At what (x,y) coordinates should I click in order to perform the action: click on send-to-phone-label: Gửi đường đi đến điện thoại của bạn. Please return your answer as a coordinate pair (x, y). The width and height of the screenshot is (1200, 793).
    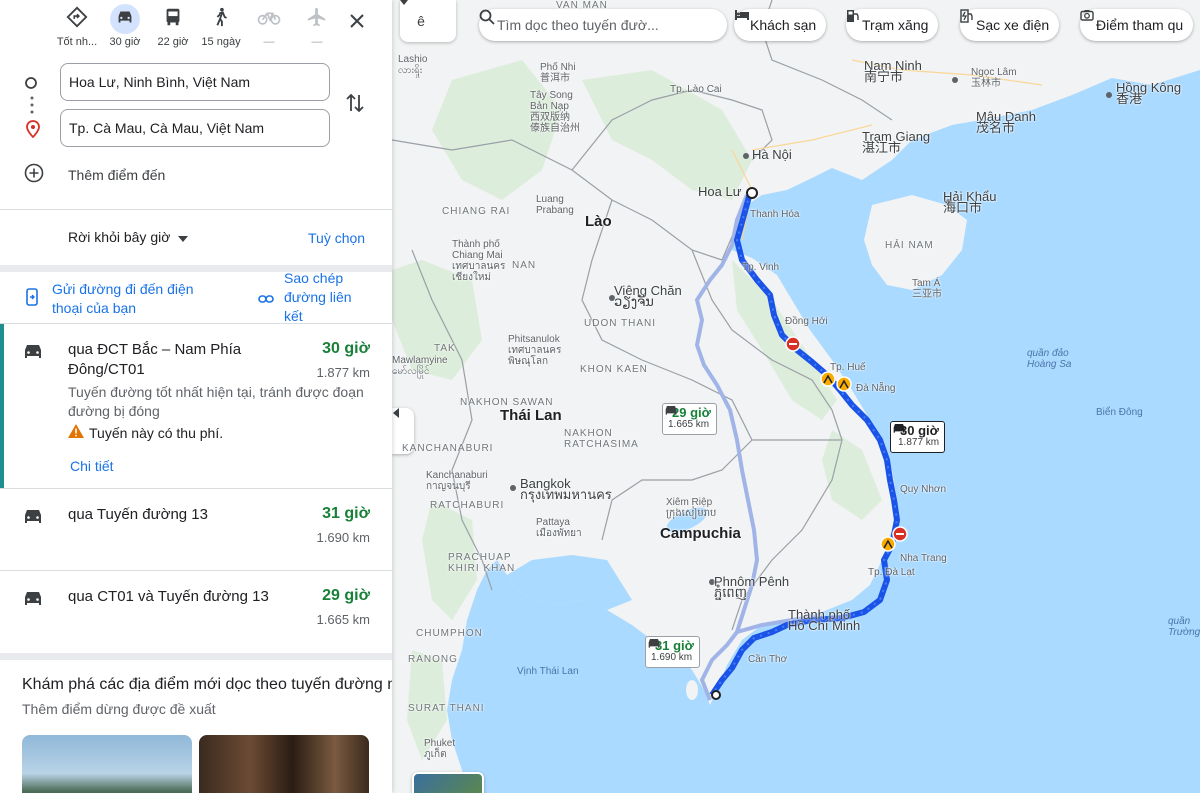
    Looking at the image, I should click on (123, 298).